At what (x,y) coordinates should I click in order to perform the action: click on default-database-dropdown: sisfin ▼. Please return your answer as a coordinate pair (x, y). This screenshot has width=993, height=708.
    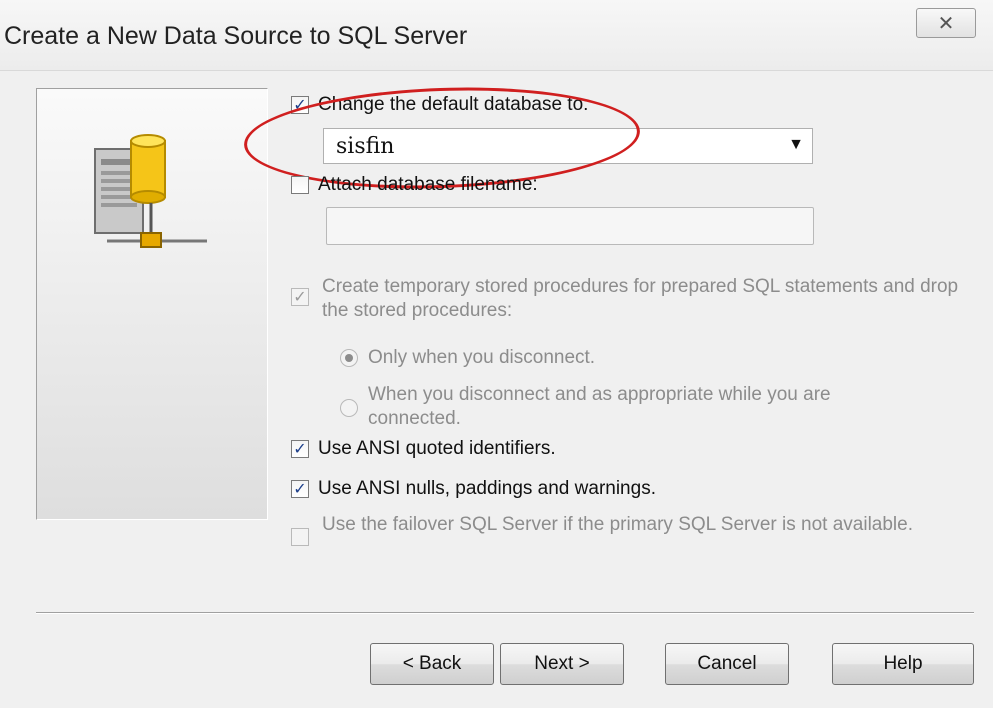
    Looking at the image, I should click on (568, 146).